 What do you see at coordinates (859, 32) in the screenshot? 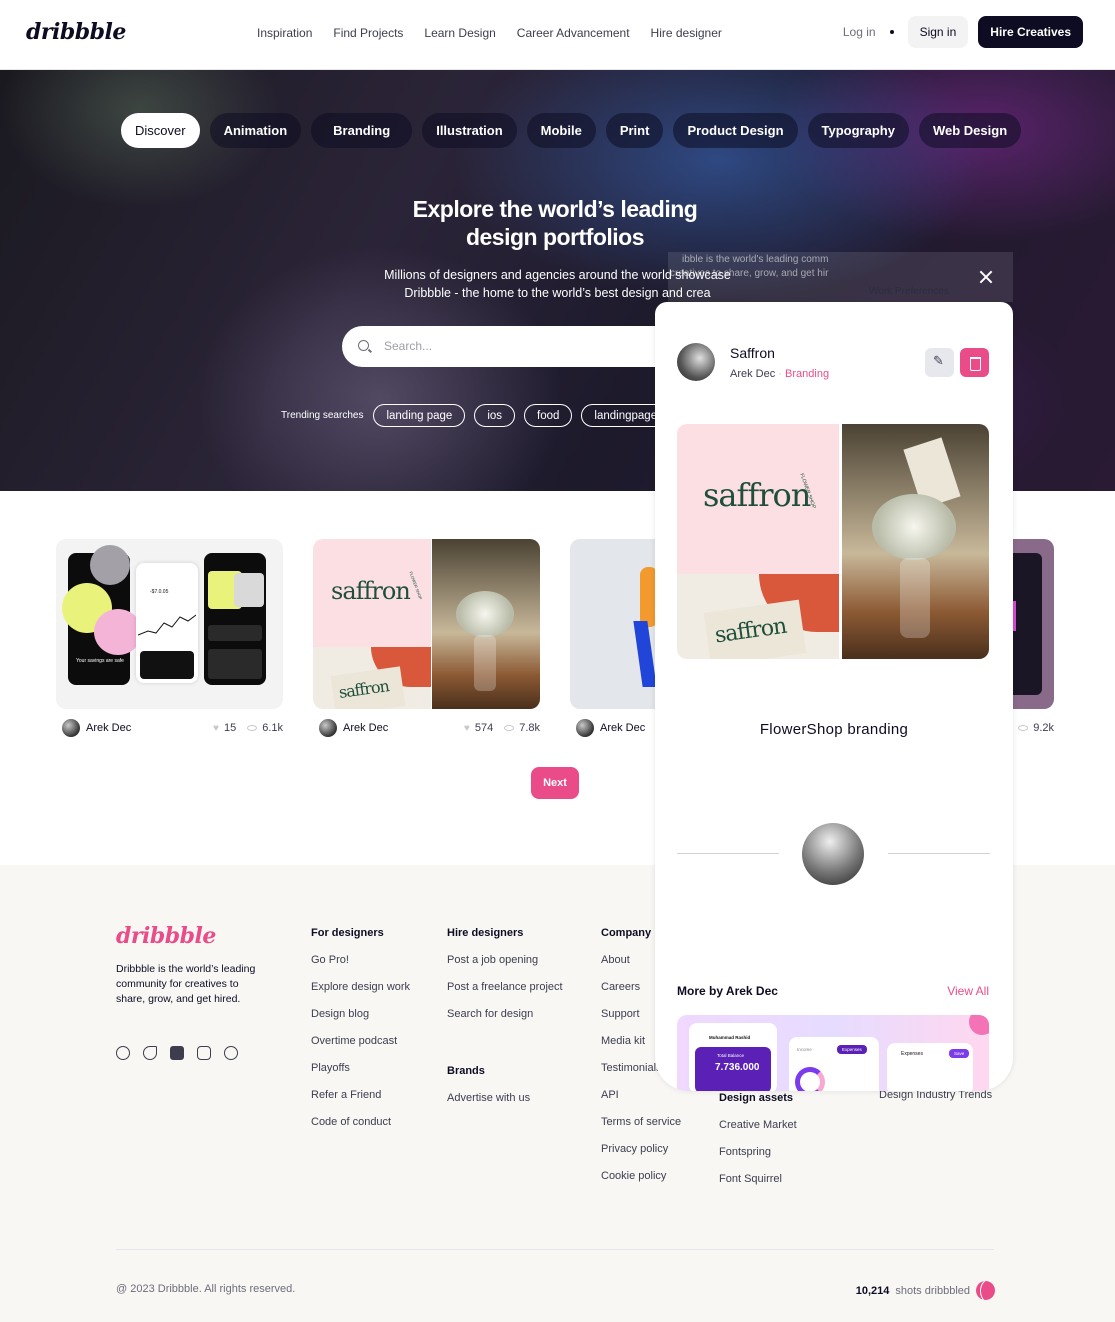
I see `login-link: Log in` at bounding box center [859, 32].